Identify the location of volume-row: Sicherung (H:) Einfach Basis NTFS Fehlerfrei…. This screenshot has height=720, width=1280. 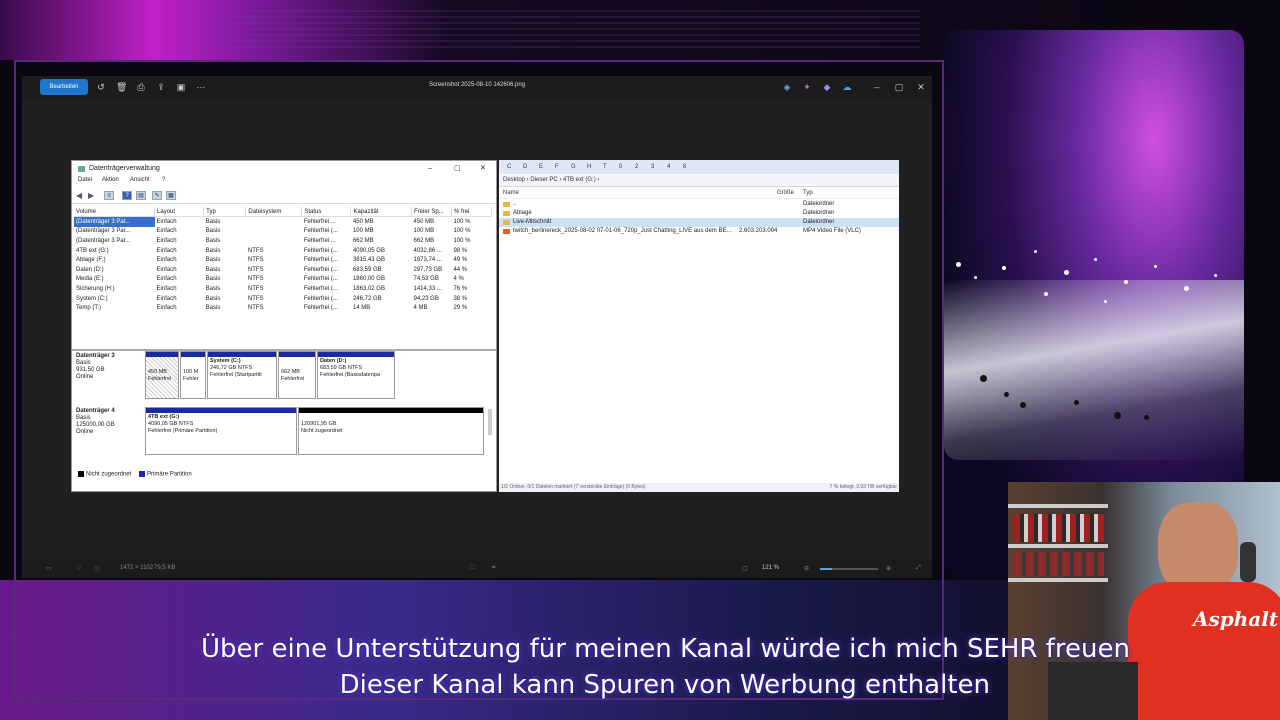
(283, 289).